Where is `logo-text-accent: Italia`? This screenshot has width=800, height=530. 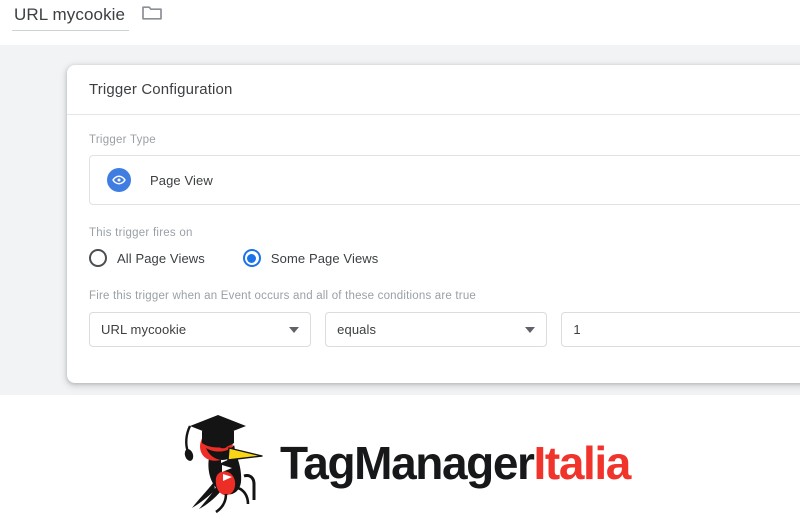
logo-text-accent: Italia is located at coordinates (582, 462).